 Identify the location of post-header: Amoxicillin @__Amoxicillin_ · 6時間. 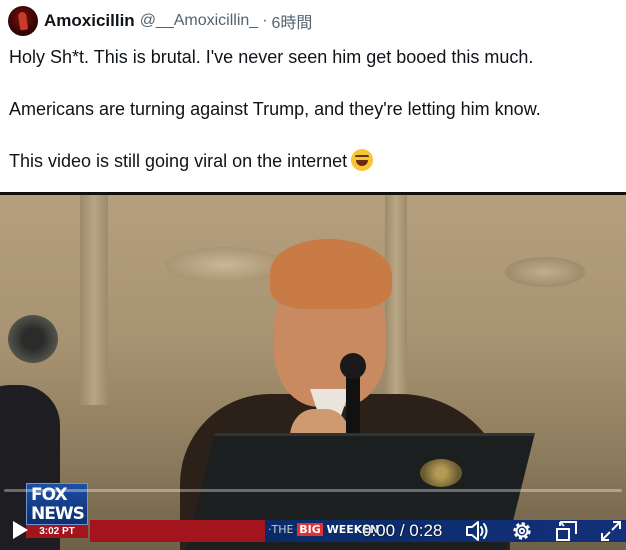
(160, 21).